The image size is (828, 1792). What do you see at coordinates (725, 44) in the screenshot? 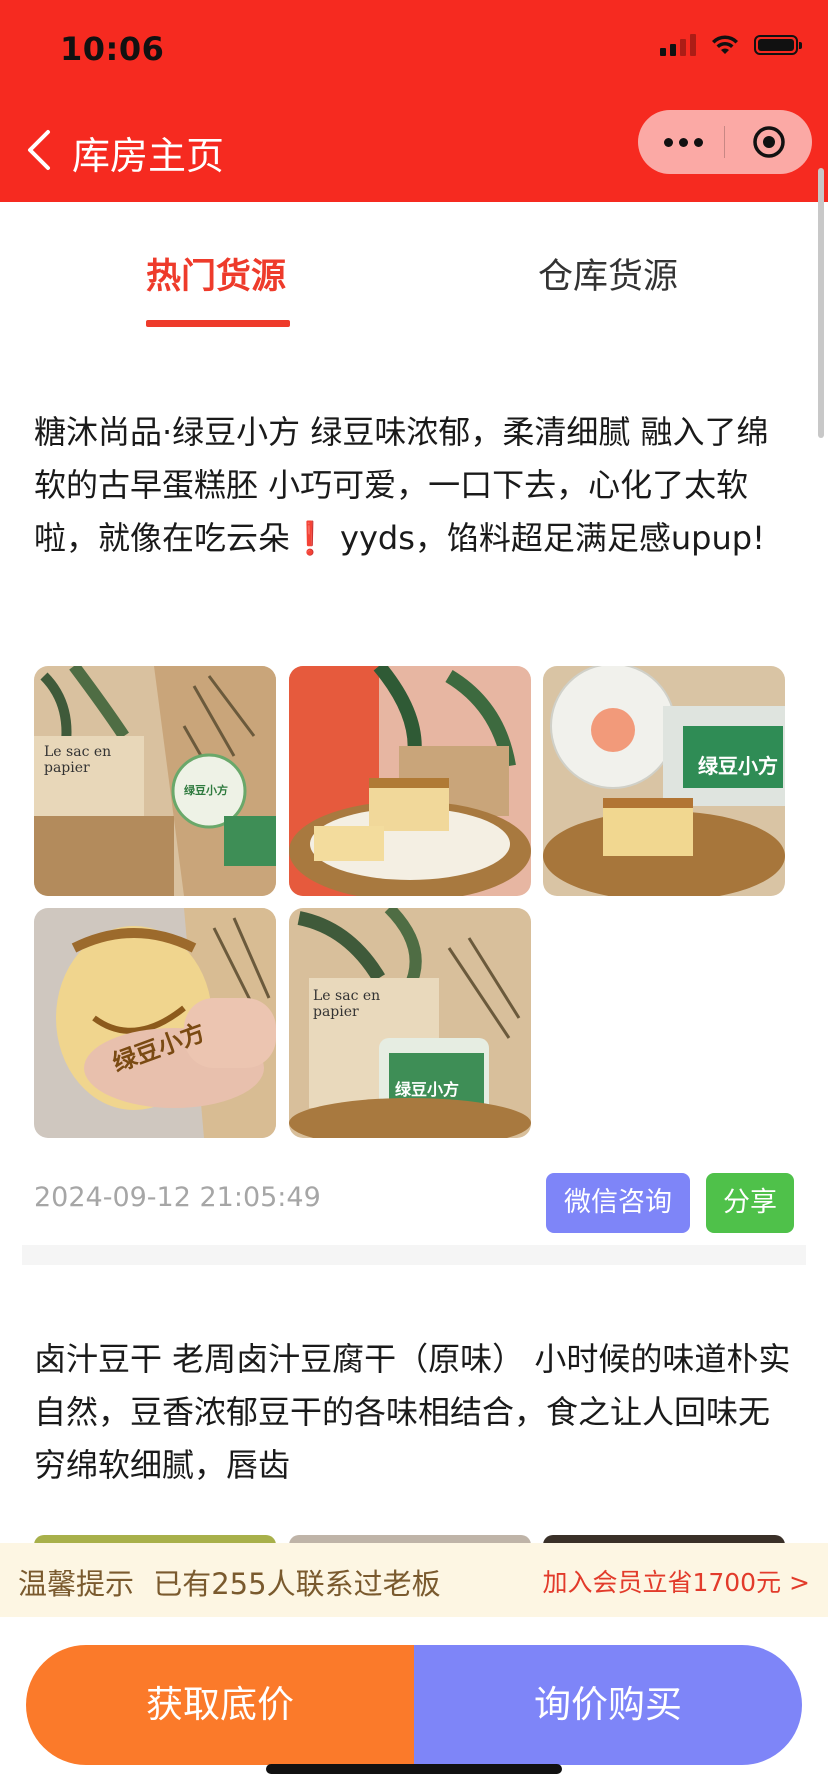
I see `wifi-icon` at bounding box center [725, 44].